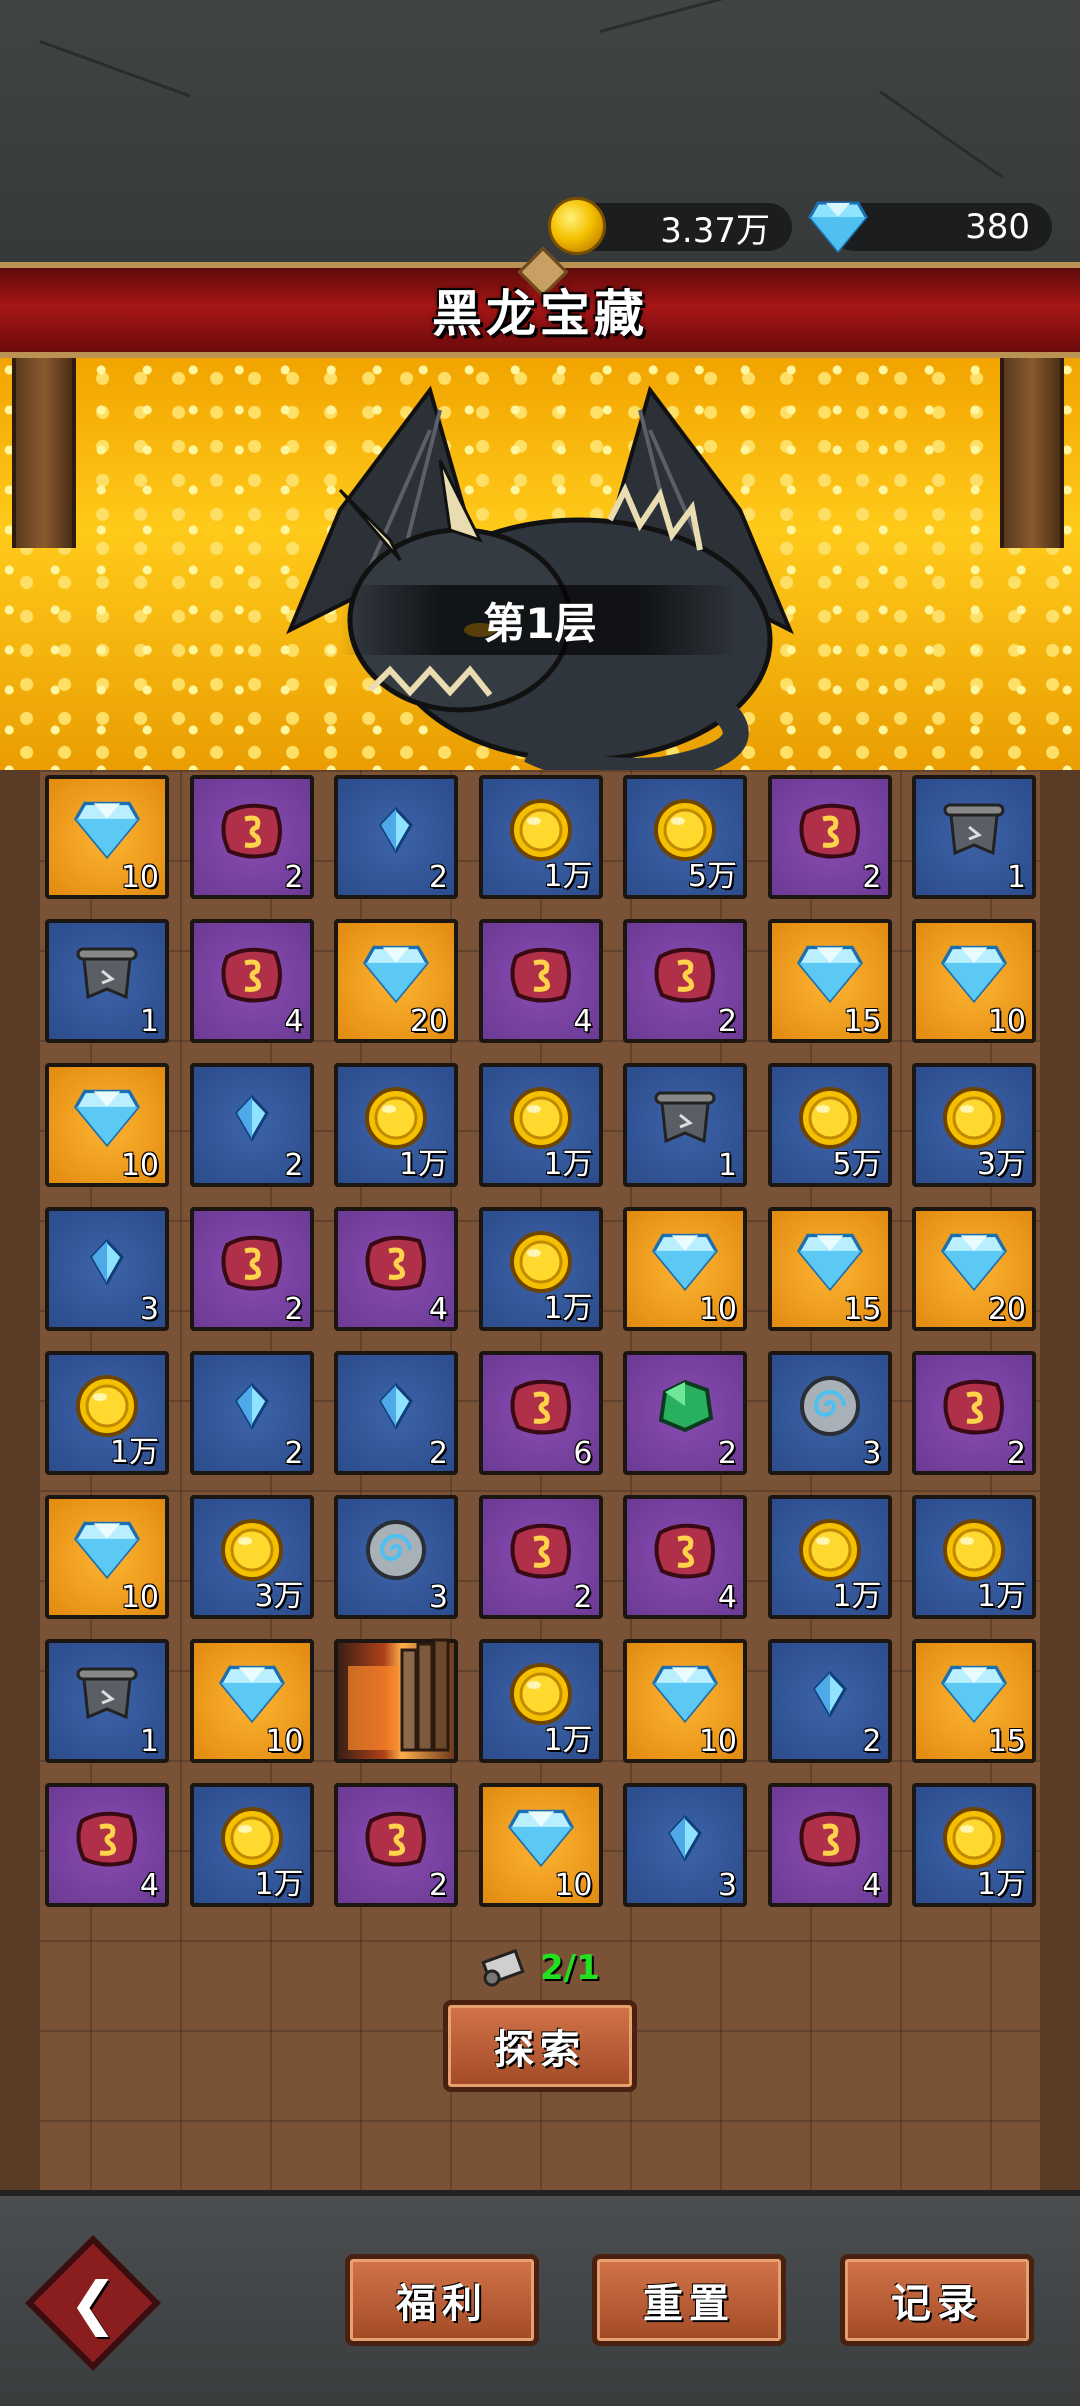  Describe the element at coordinates (93, 2303) in the screenshot. I see `back-arrow-icon: ❮` at that location.